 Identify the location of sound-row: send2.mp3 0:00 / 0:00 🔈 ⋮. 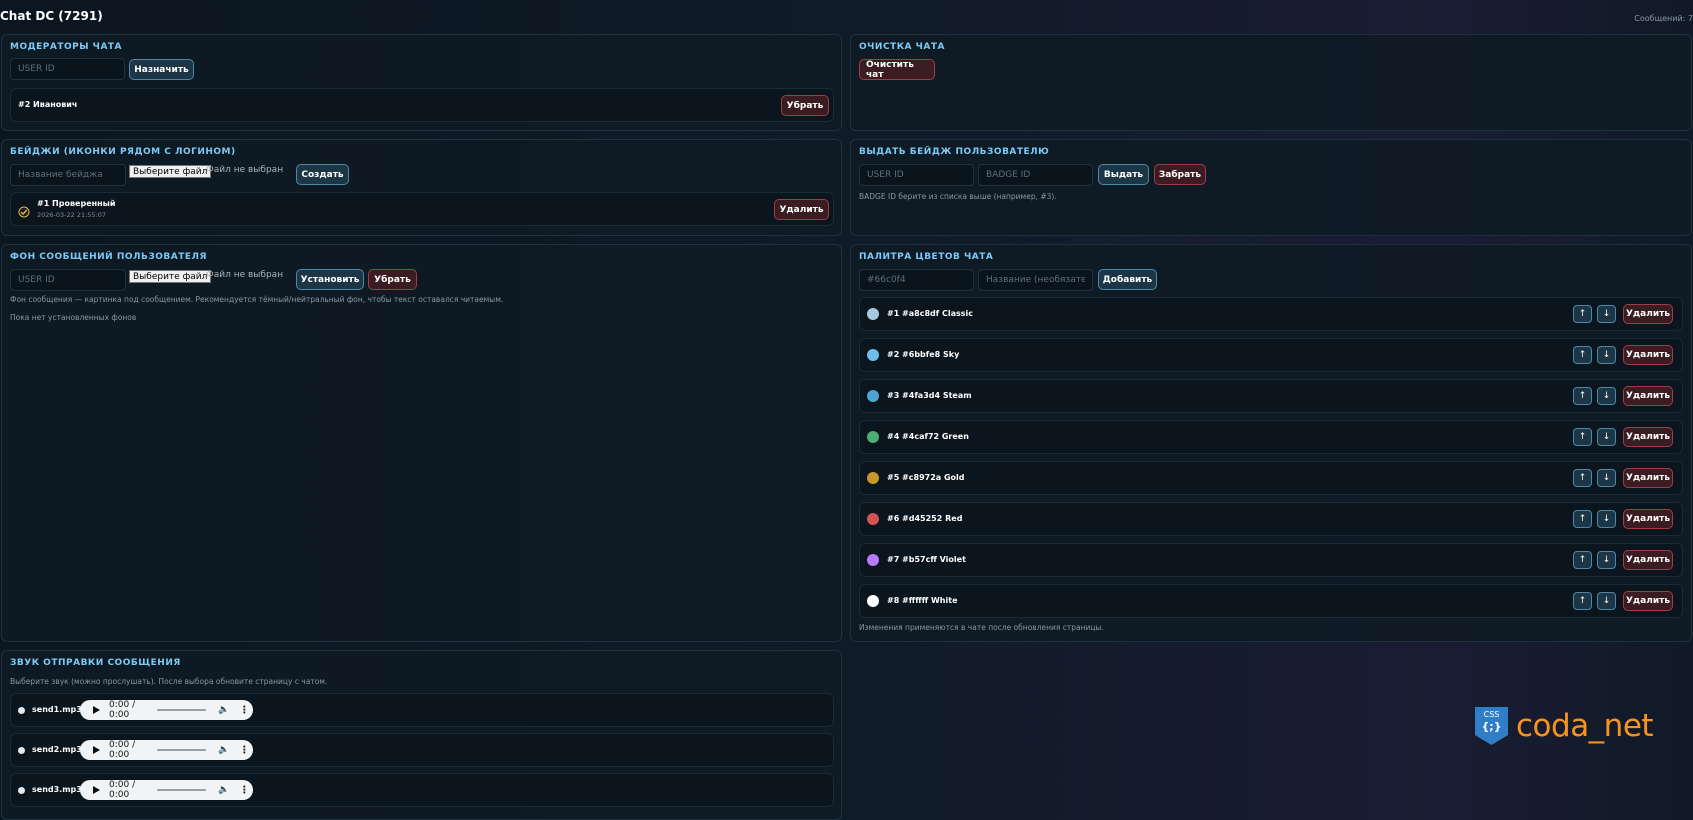
(422, 750).